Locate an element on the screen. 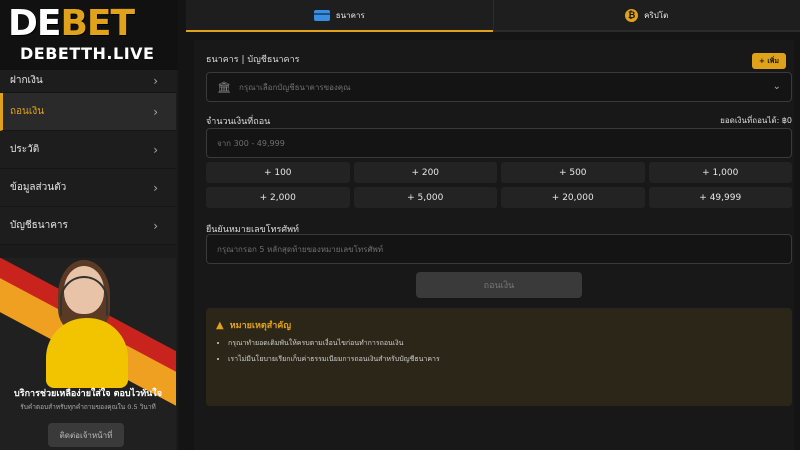 This screenshot has width=800, height=450. quick-amount-button: + 500 is located at coordinates (573, 172).